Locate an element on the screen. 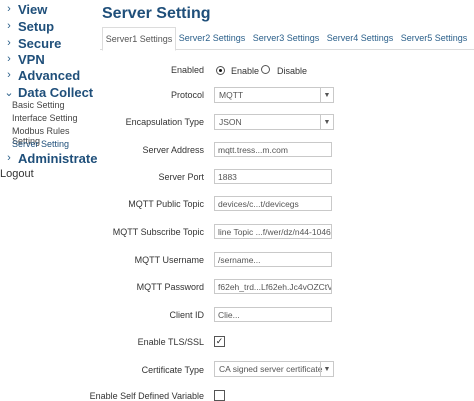 The width and height of the screenshot is (474, 401). nav-advanced: › Advanced is located at coordinates (41, 75).